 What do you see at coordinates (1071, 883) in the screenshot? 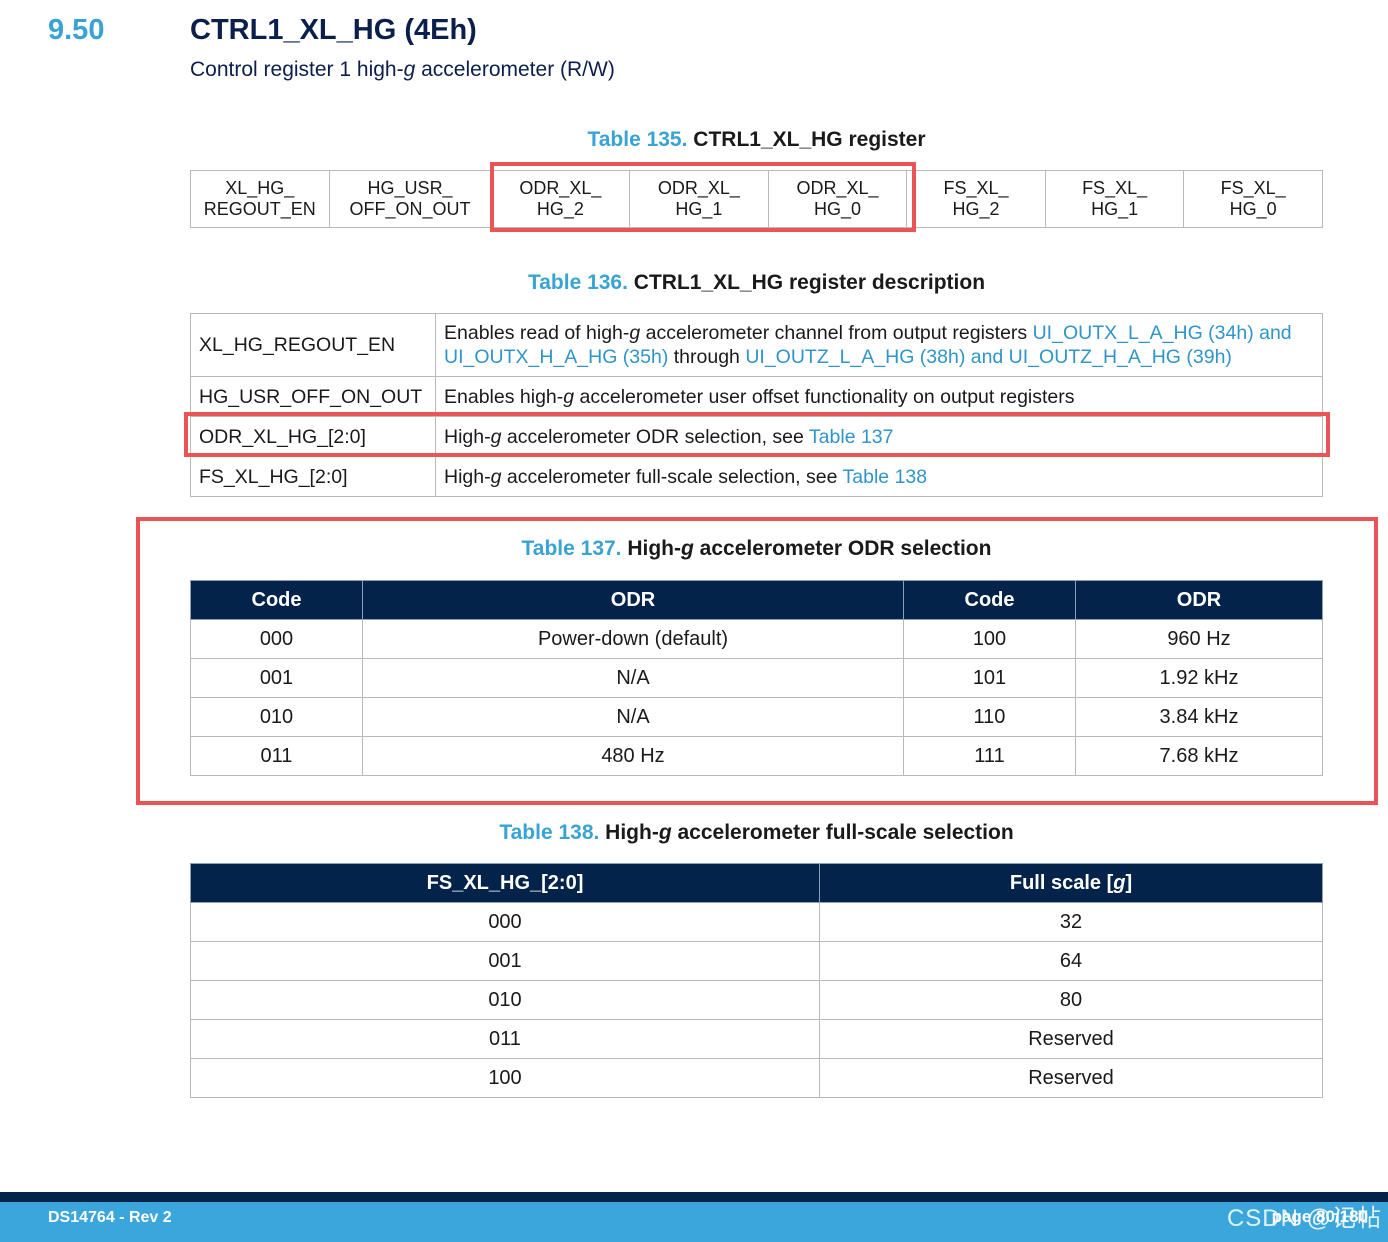
I see `column-header: Full scale [g]` at bounding box center [1071, 883].